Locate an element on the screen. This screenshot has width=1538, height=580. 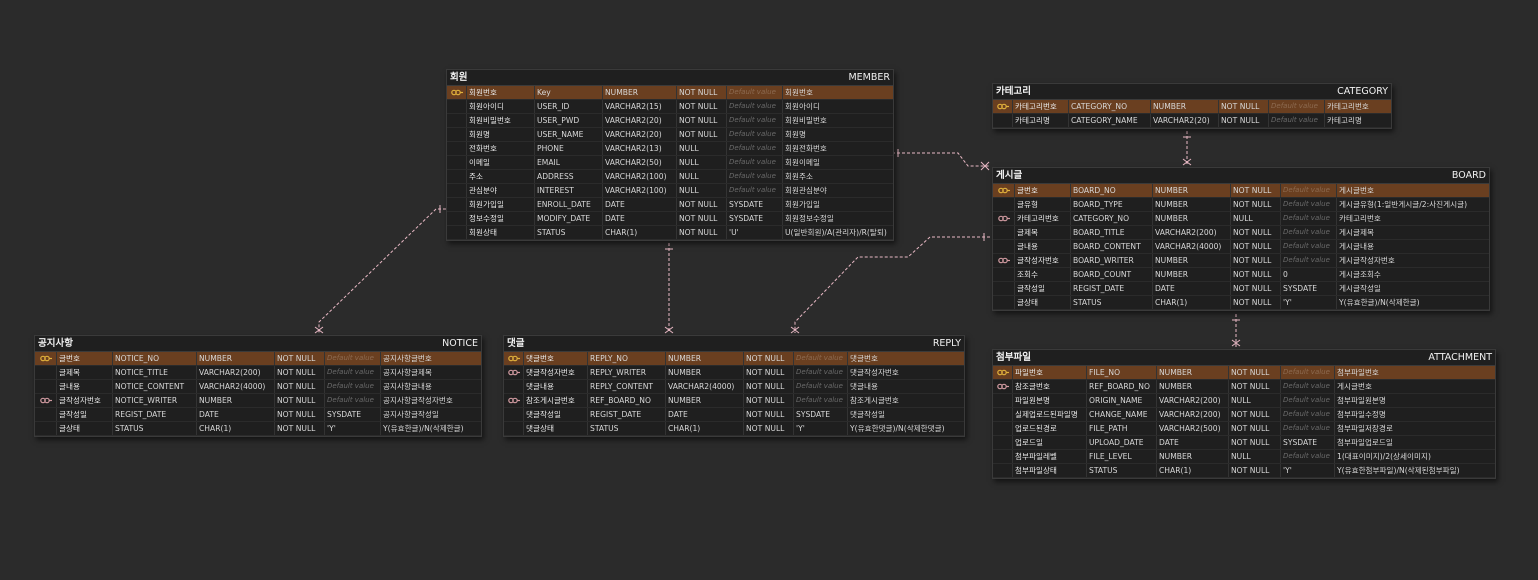
column-logical: 글유형 is located at coordinates (1043, 204).